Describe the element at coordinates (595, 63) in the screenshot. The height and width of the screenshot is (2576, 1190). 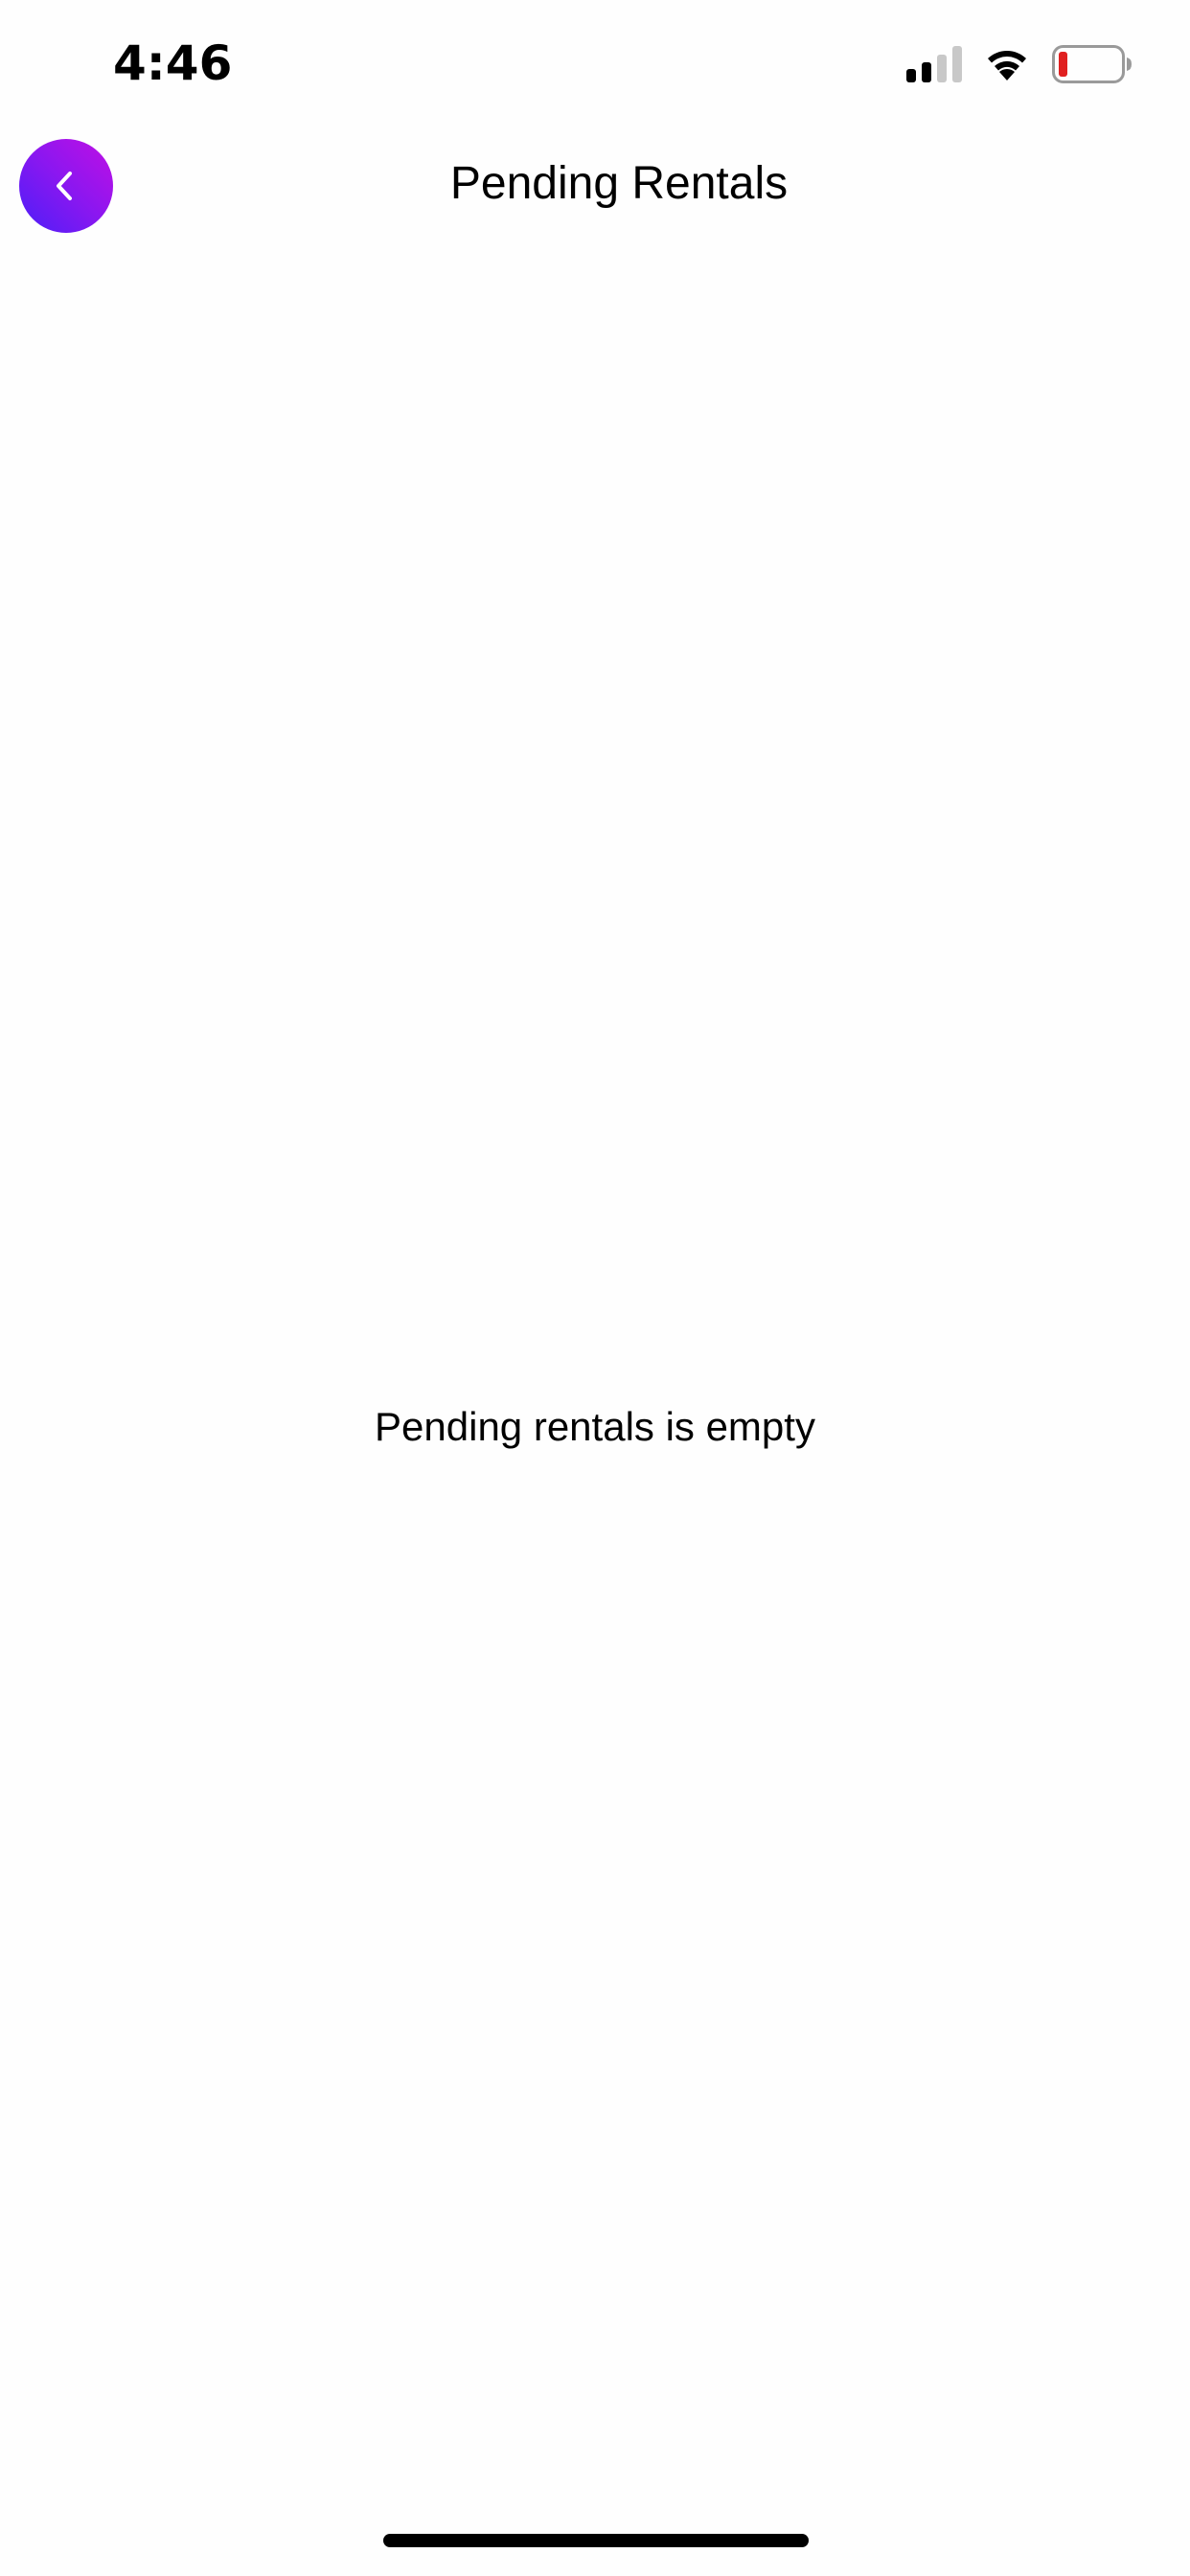
I see `status-bar: 4:46` at that location.